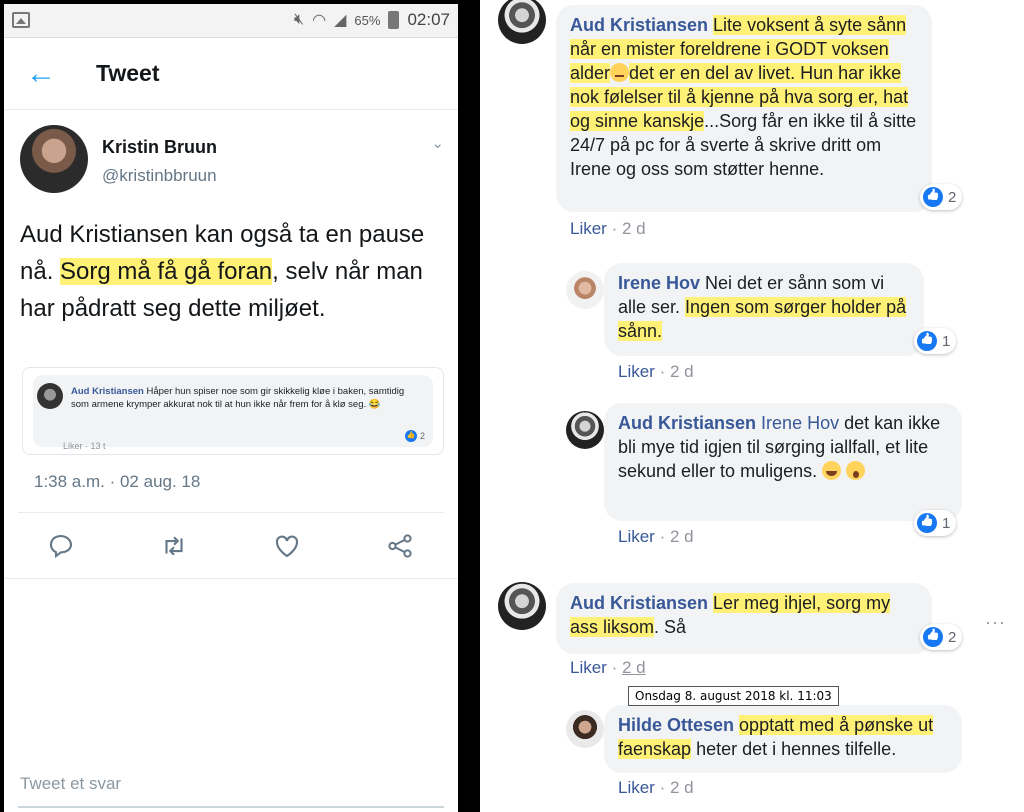 The image size is (1024, 812). Describe the element at coordinates (659, 283) in the screenshot. I see `commenter-name: Irene Hov` at that location.